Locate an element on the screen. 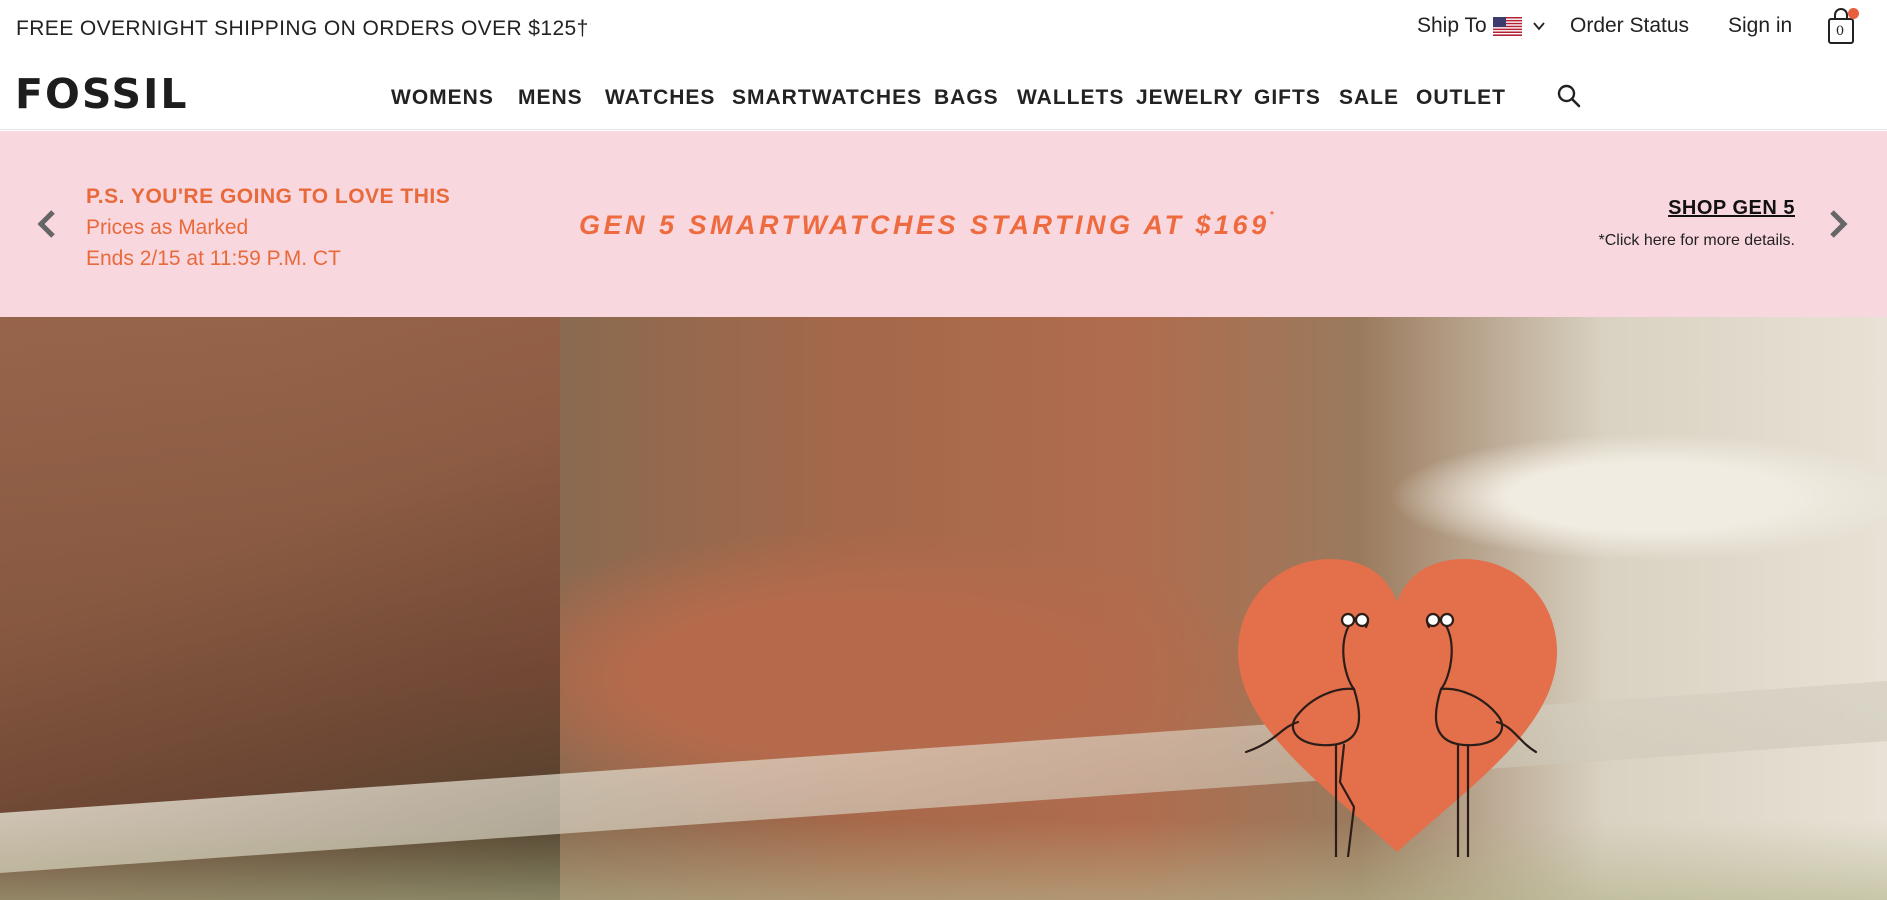 Image resolution: width=1887 pixels, height=900 pixels. bag-item-count: 0 is located at coordinates (1840, 31).